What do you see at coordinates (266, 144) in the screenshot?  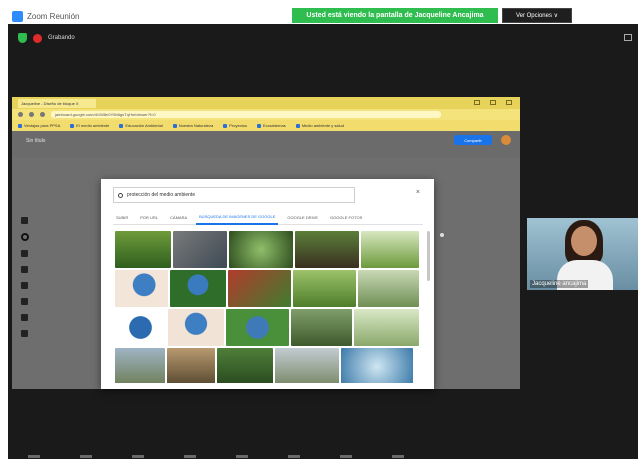 I see `site-header: Sin título Compartir` at bounding box center [266, 144].